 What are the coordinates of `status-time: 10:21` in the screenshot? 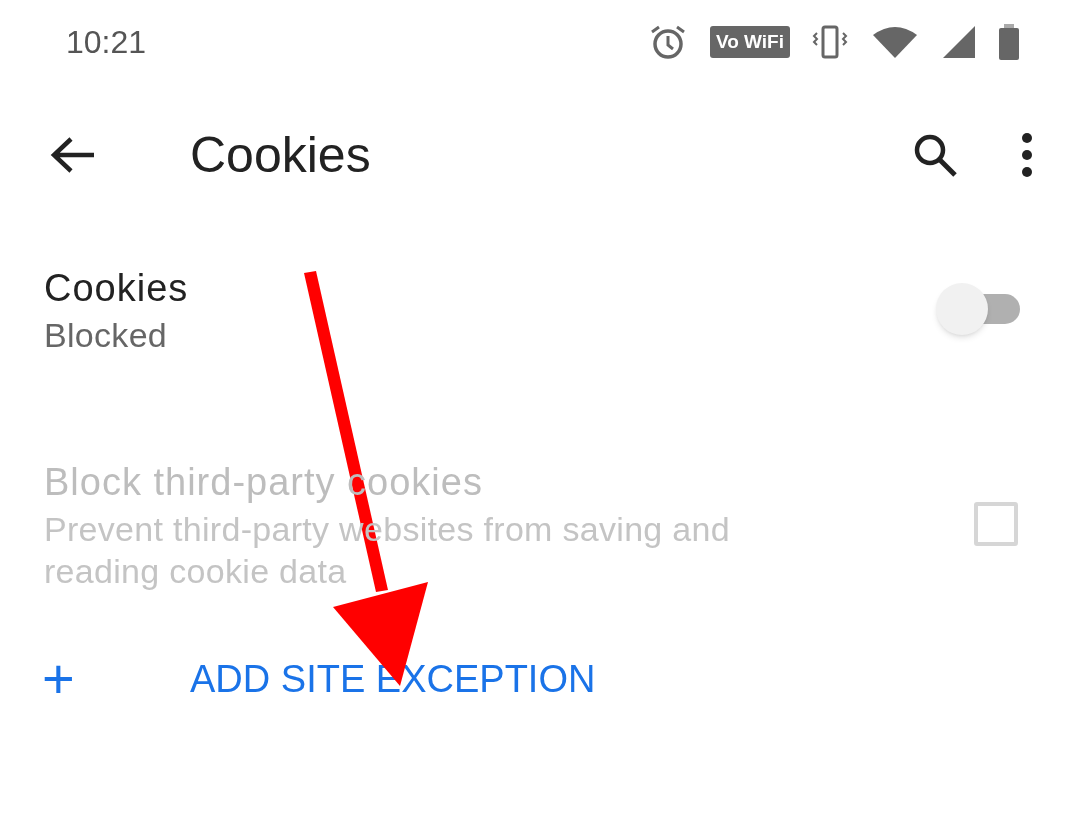 It's located at (106, 42).